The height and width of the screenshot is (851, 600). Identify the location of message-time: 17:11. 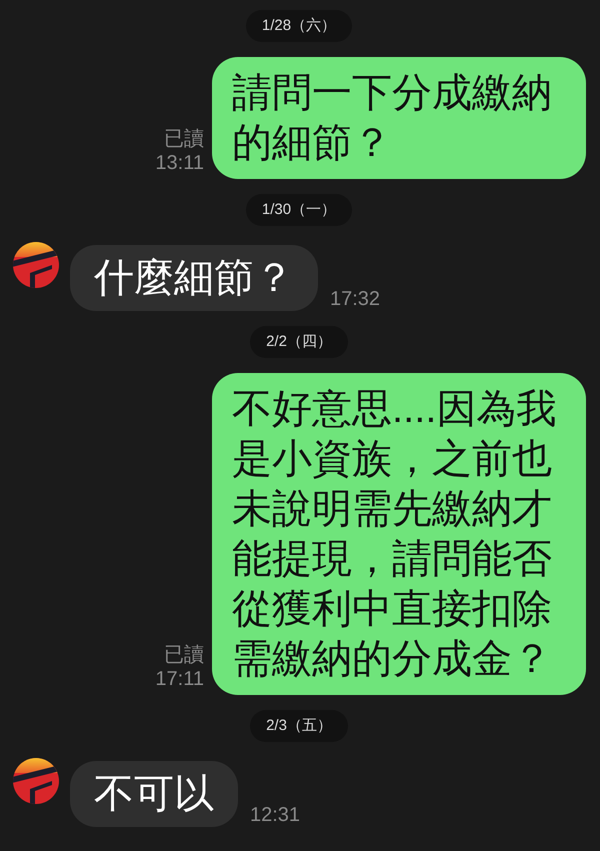
(179, 679).